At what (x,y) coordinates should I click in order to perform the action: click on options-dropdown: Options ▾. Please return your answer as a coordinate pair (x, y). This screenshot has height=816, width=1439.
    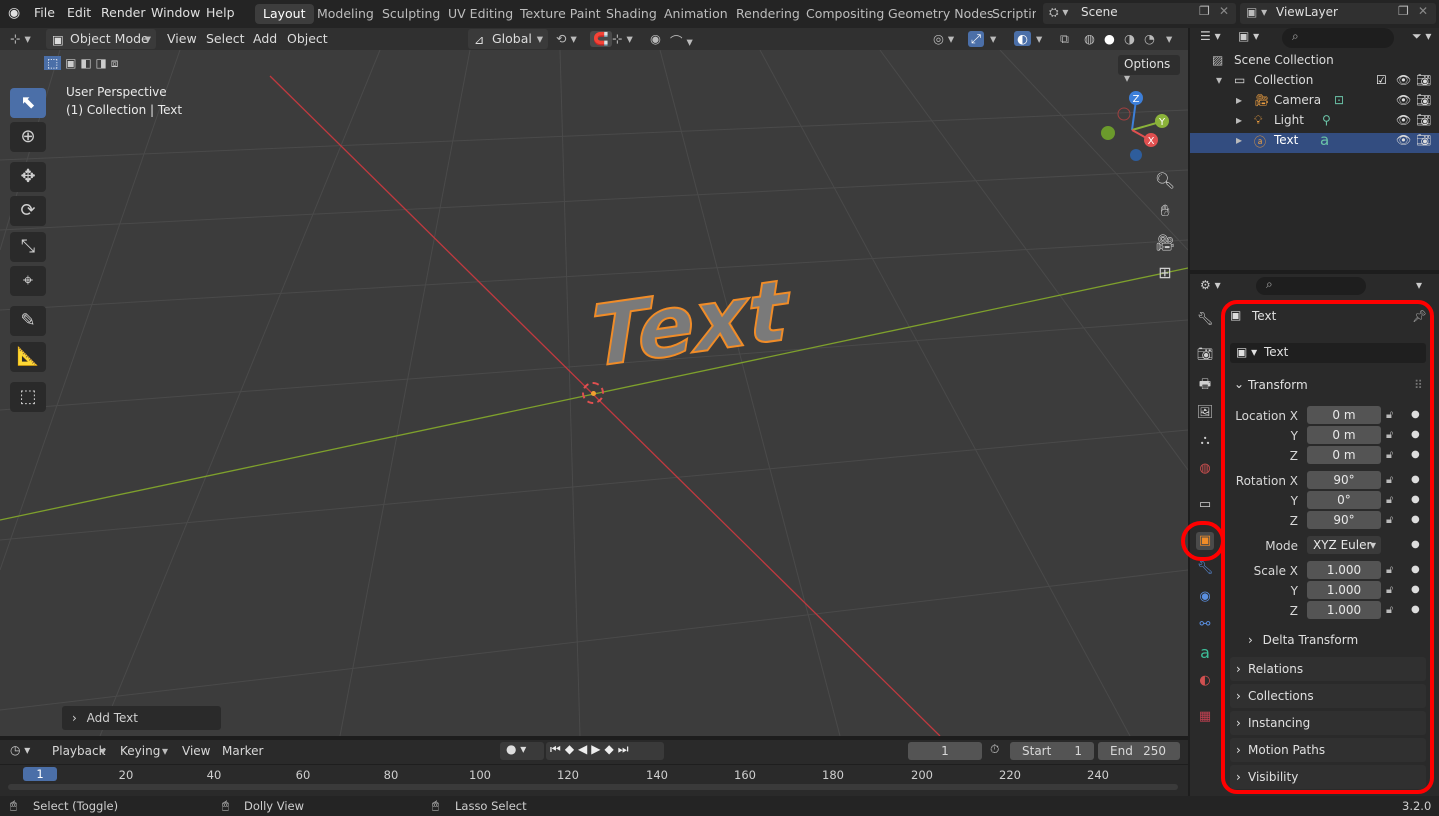
    Looking at the image, I should click on (1149, 70).